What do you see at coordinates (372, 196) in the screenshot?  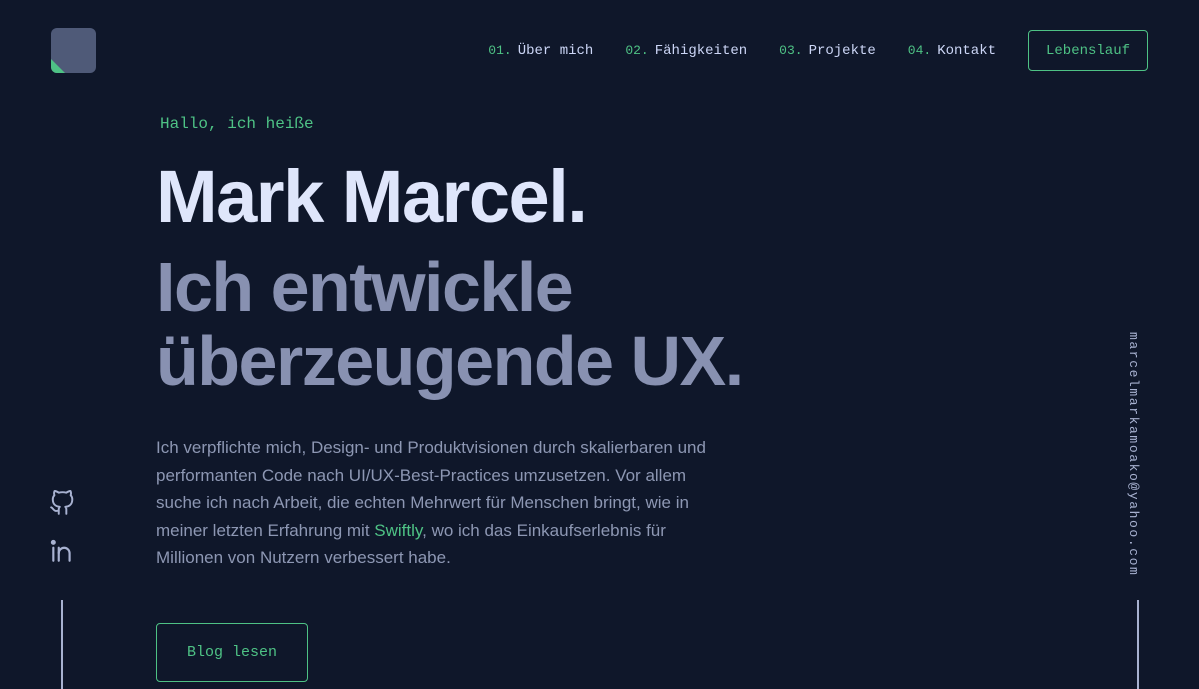 I see `hero-name: Mark Marcel.` at bounding box center [372, 196].